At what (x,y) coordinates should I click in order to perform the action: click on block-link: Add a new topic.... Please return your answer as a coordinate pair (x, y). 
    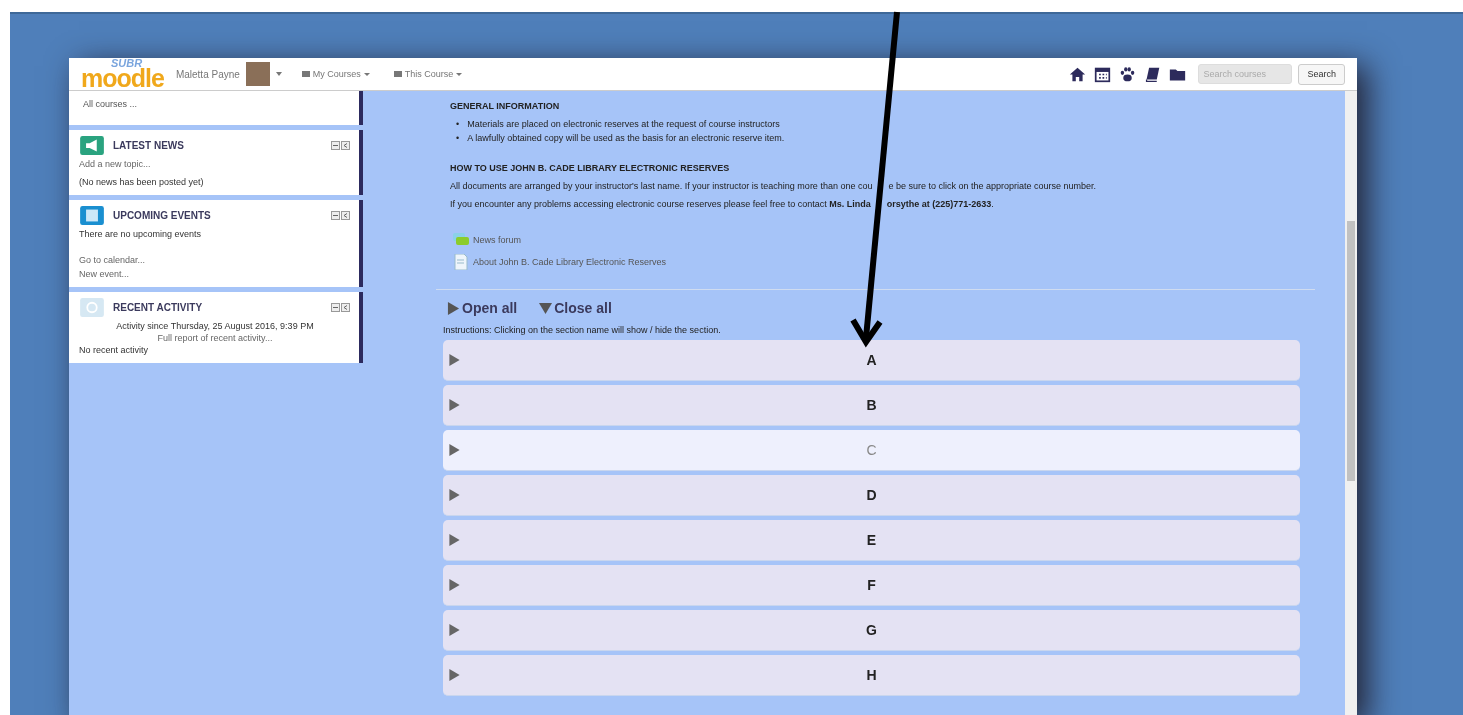
    Looking at the image, I should click on (215, 164).